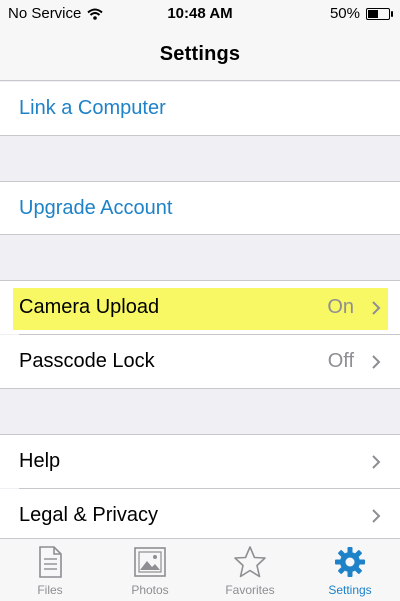 This screenshot has height=601, width=400. I want to click on battery-fill, so click(373, 13).